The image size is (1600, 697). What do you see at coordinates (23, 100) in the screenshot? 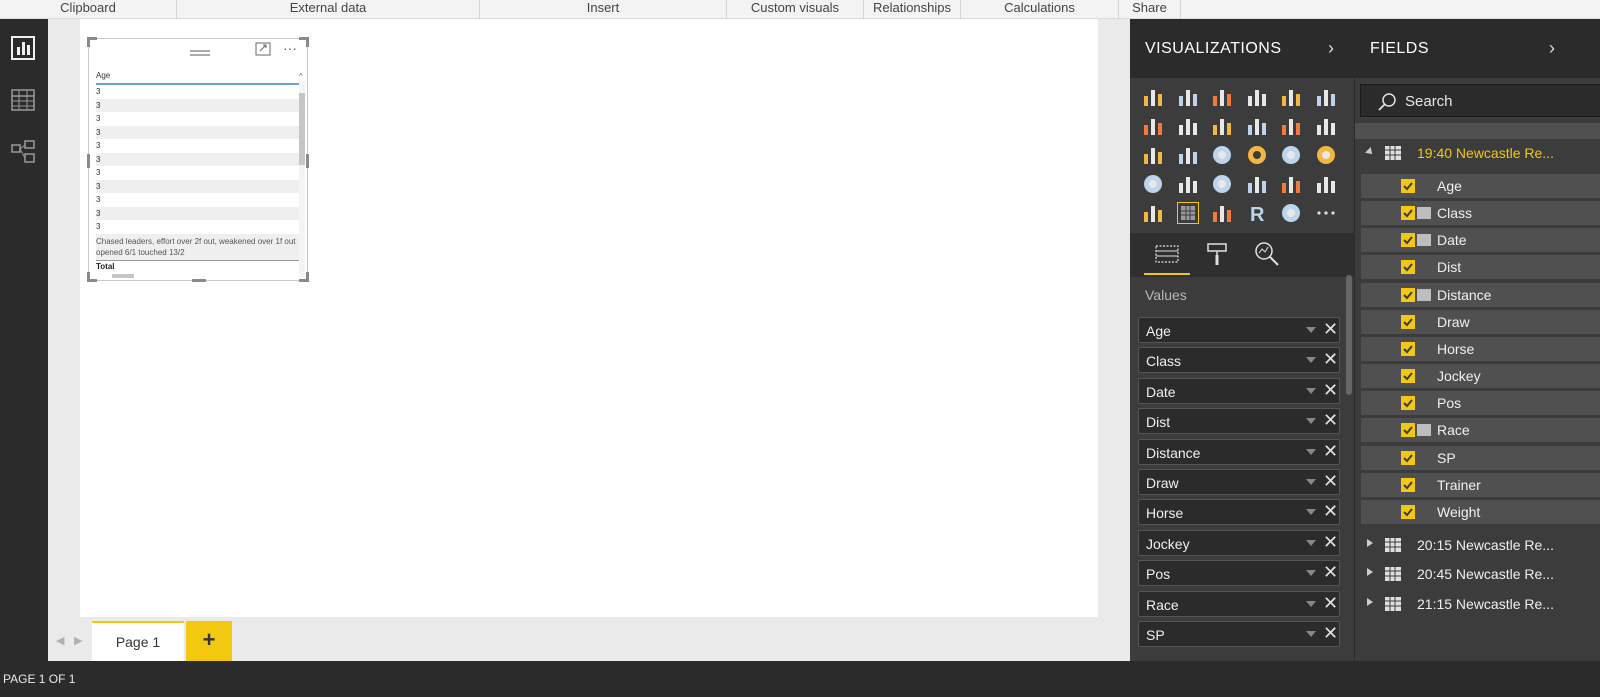
I see `data-view-icon` at bounding box center [23, 100].